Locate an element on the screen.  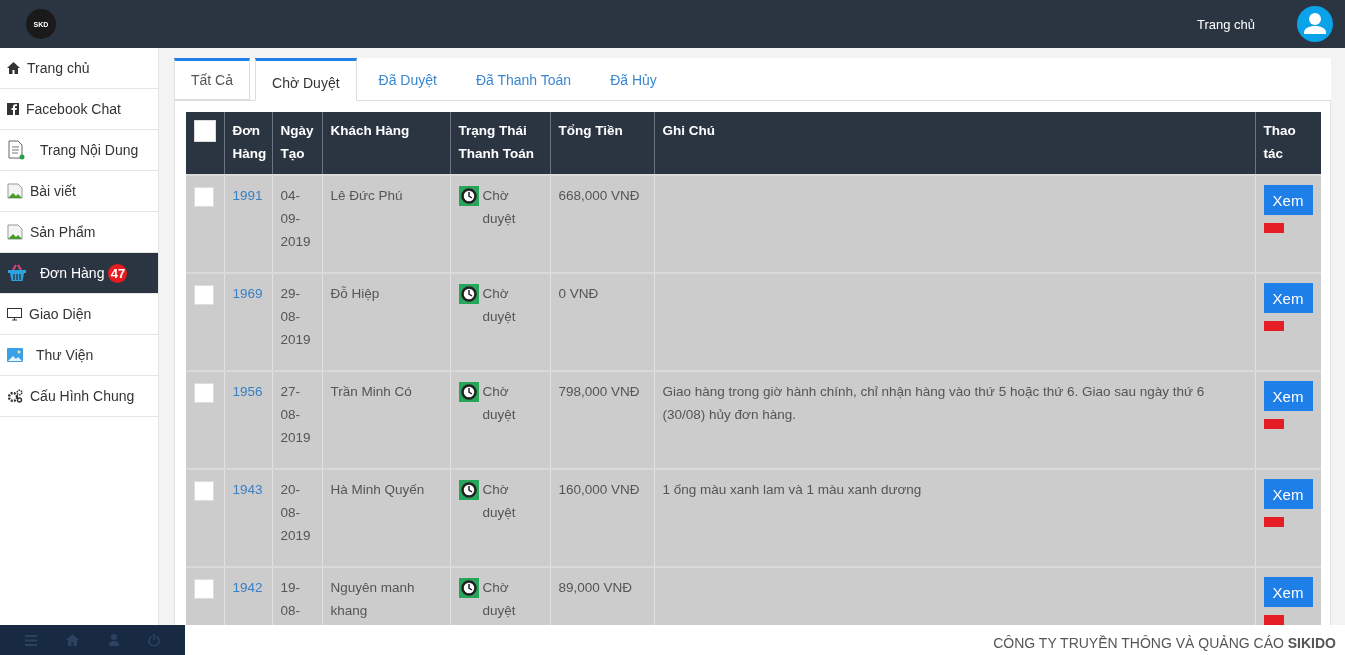
table-cell-text: 27-08-2019 is located at coordinates (295, 415).